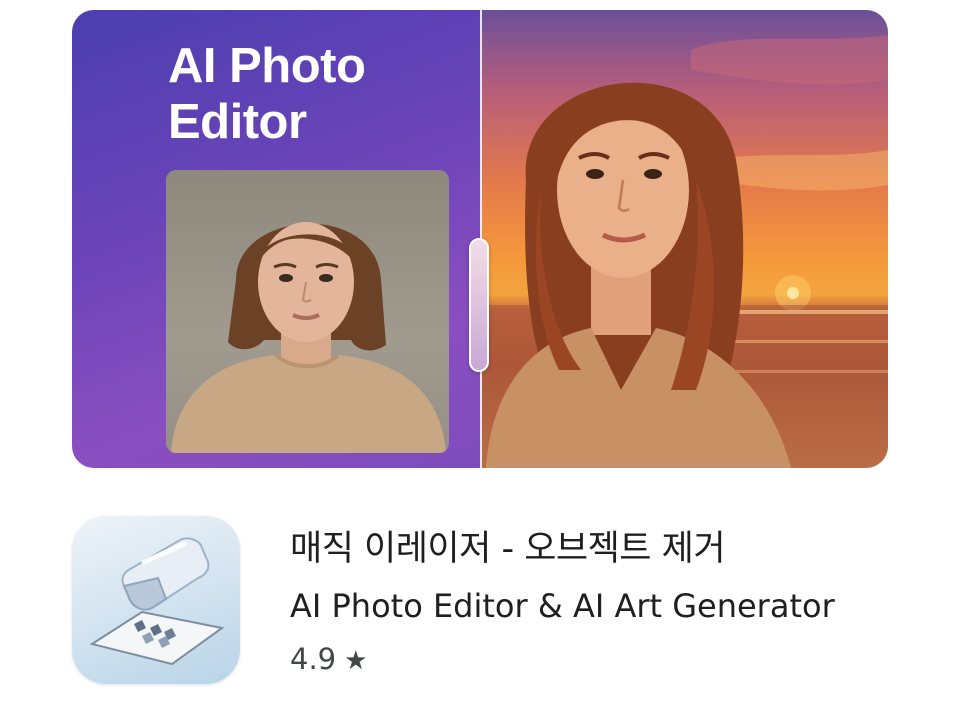 The width and height of the screenshot is (960, 715). Describe the element at coordinates (318, 94) in the screenshot. I see `banner-title: AI Photo Editor` at that location.